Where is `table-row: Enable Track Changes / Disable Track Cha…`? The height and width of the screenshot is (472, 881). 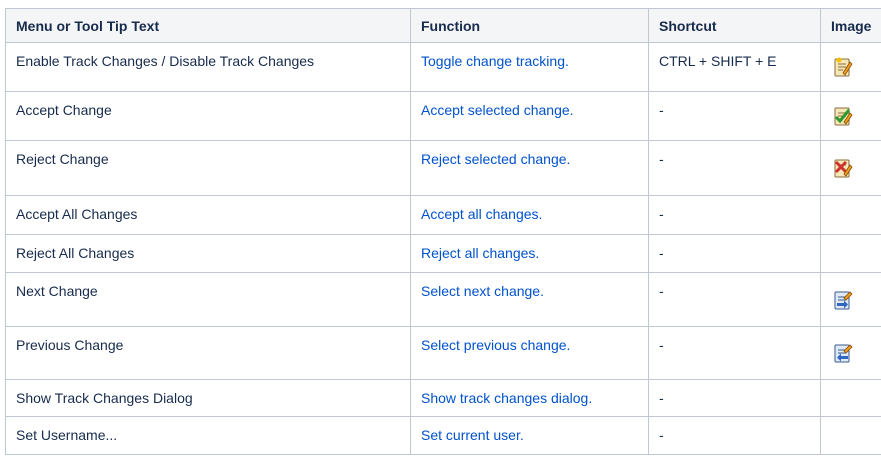 table-row: Enable Track Changes / Disable Track Cha… is located at coordinates (443, 67).